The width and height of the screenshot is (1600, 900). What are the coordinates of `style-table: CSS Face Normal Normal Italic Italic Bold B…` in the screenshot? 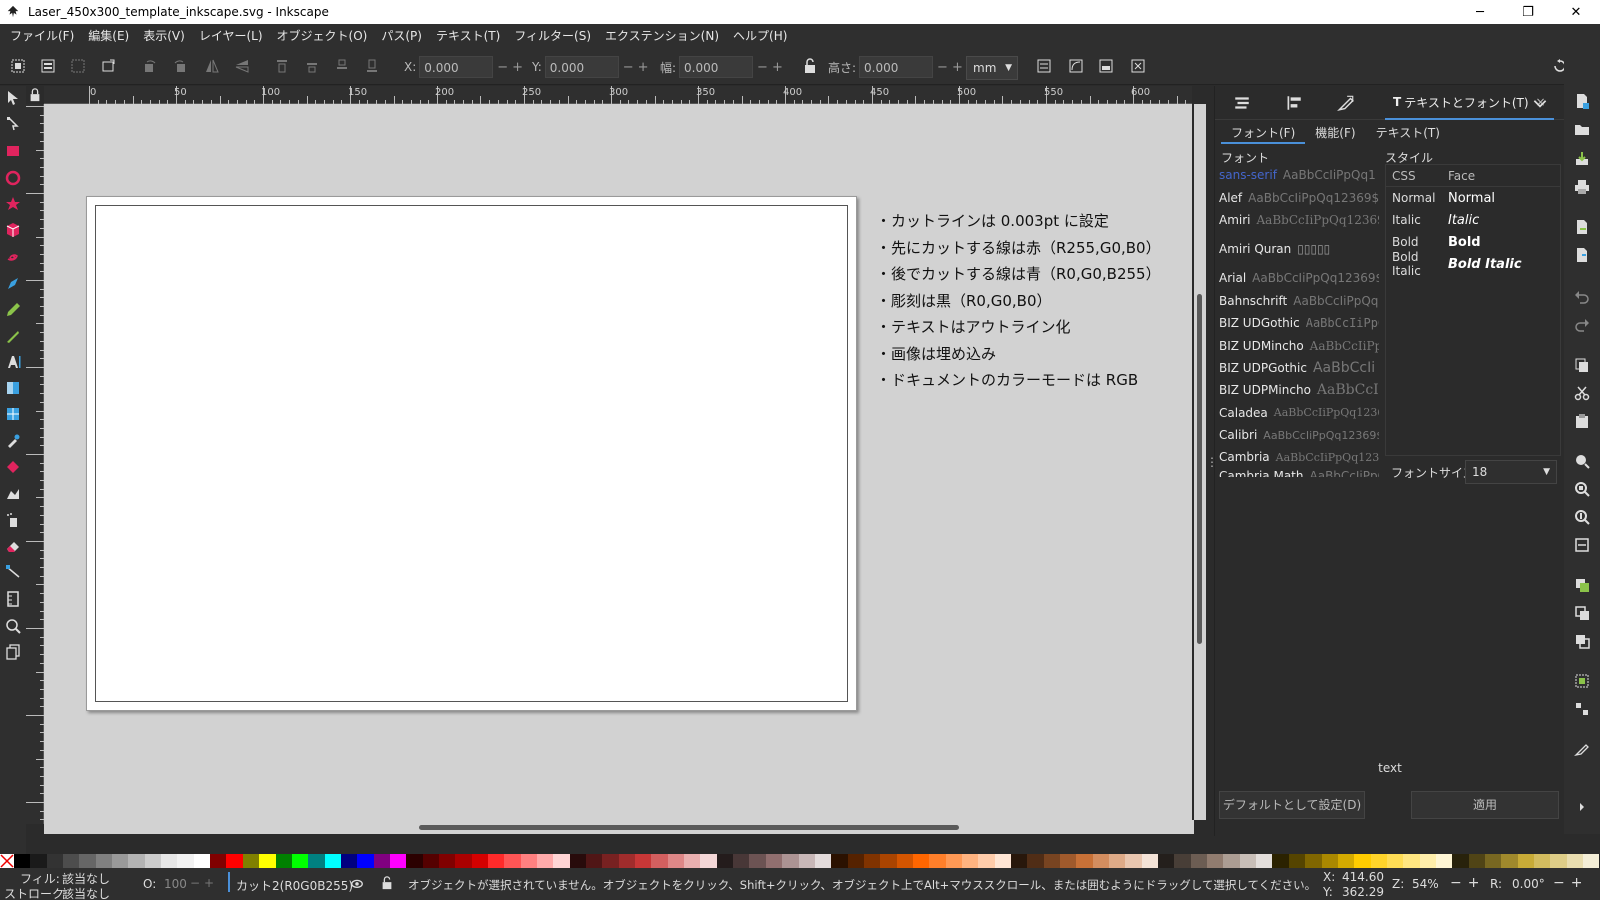 It's located at (1473, 310).